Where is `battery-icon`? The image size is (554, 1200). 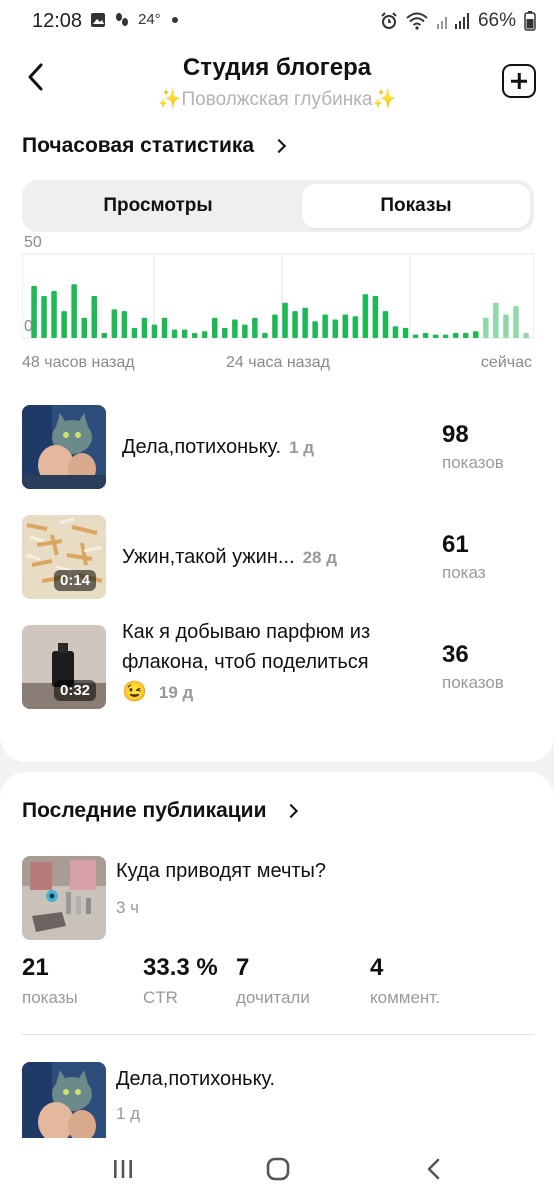
battery-icon is located at coordinates (530, 21).